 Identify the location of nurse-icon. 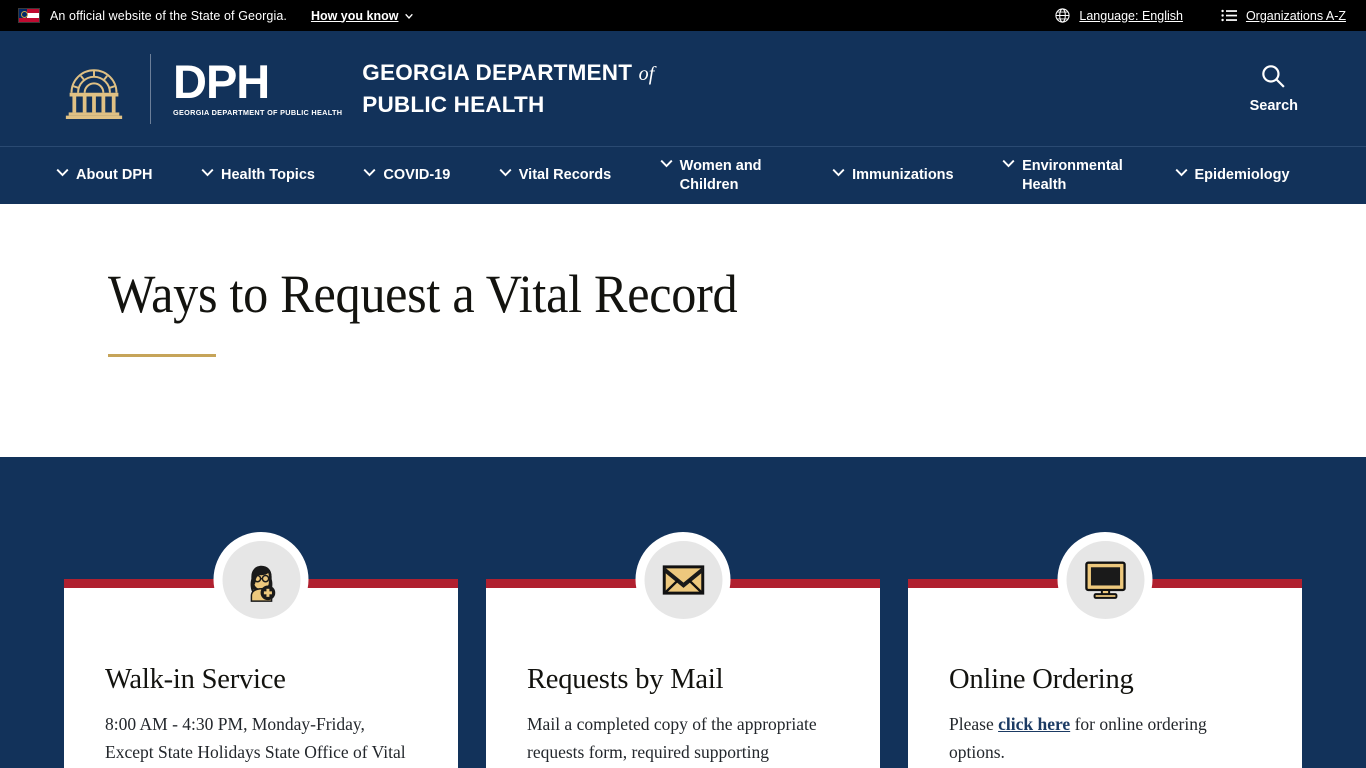
(262, 583).